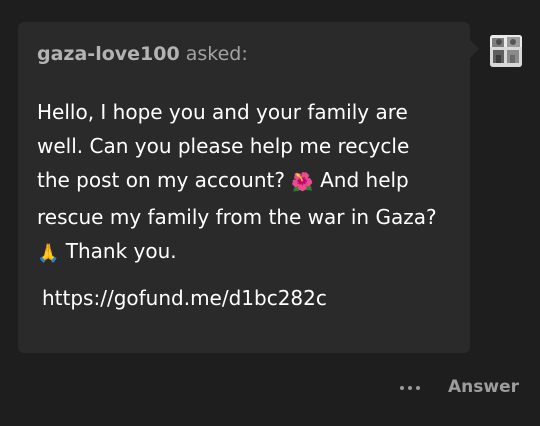  What do you see at coordinates (216, 54) in the screenshot?
I see `asked-label: asked:` at bounding box center [216, 54].